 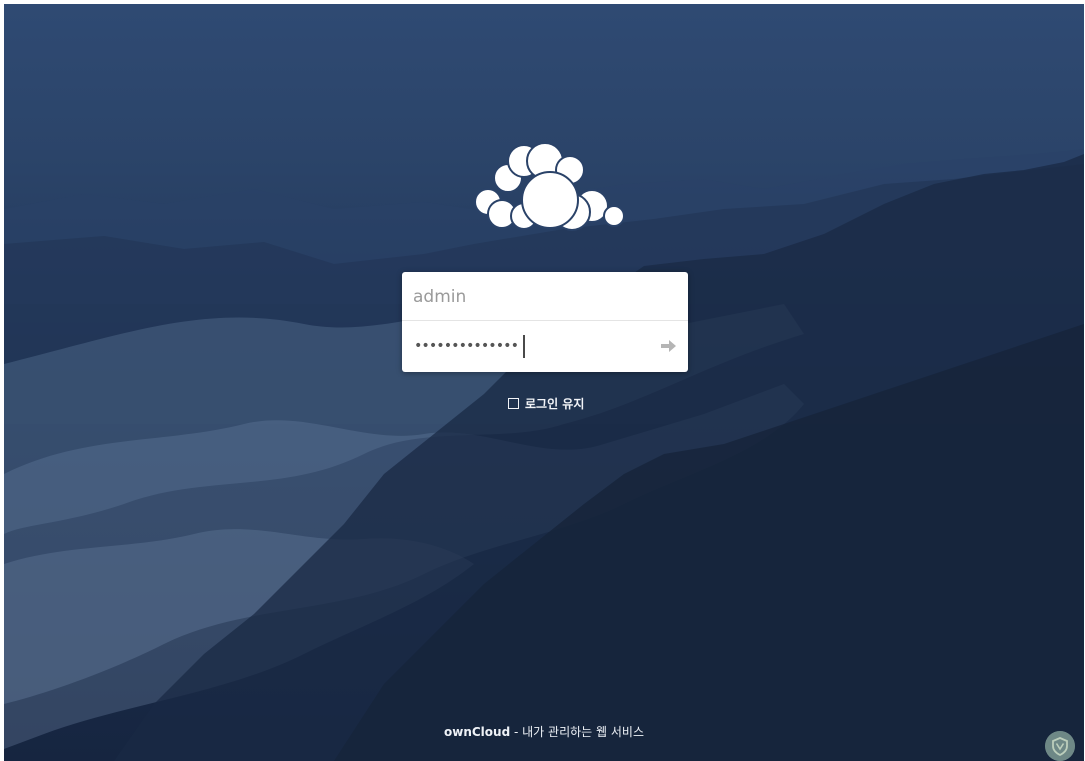 What do you see at coordinates (524, 346) in the screenshot?
I see `text-caret` at bounding box center [524, 346].